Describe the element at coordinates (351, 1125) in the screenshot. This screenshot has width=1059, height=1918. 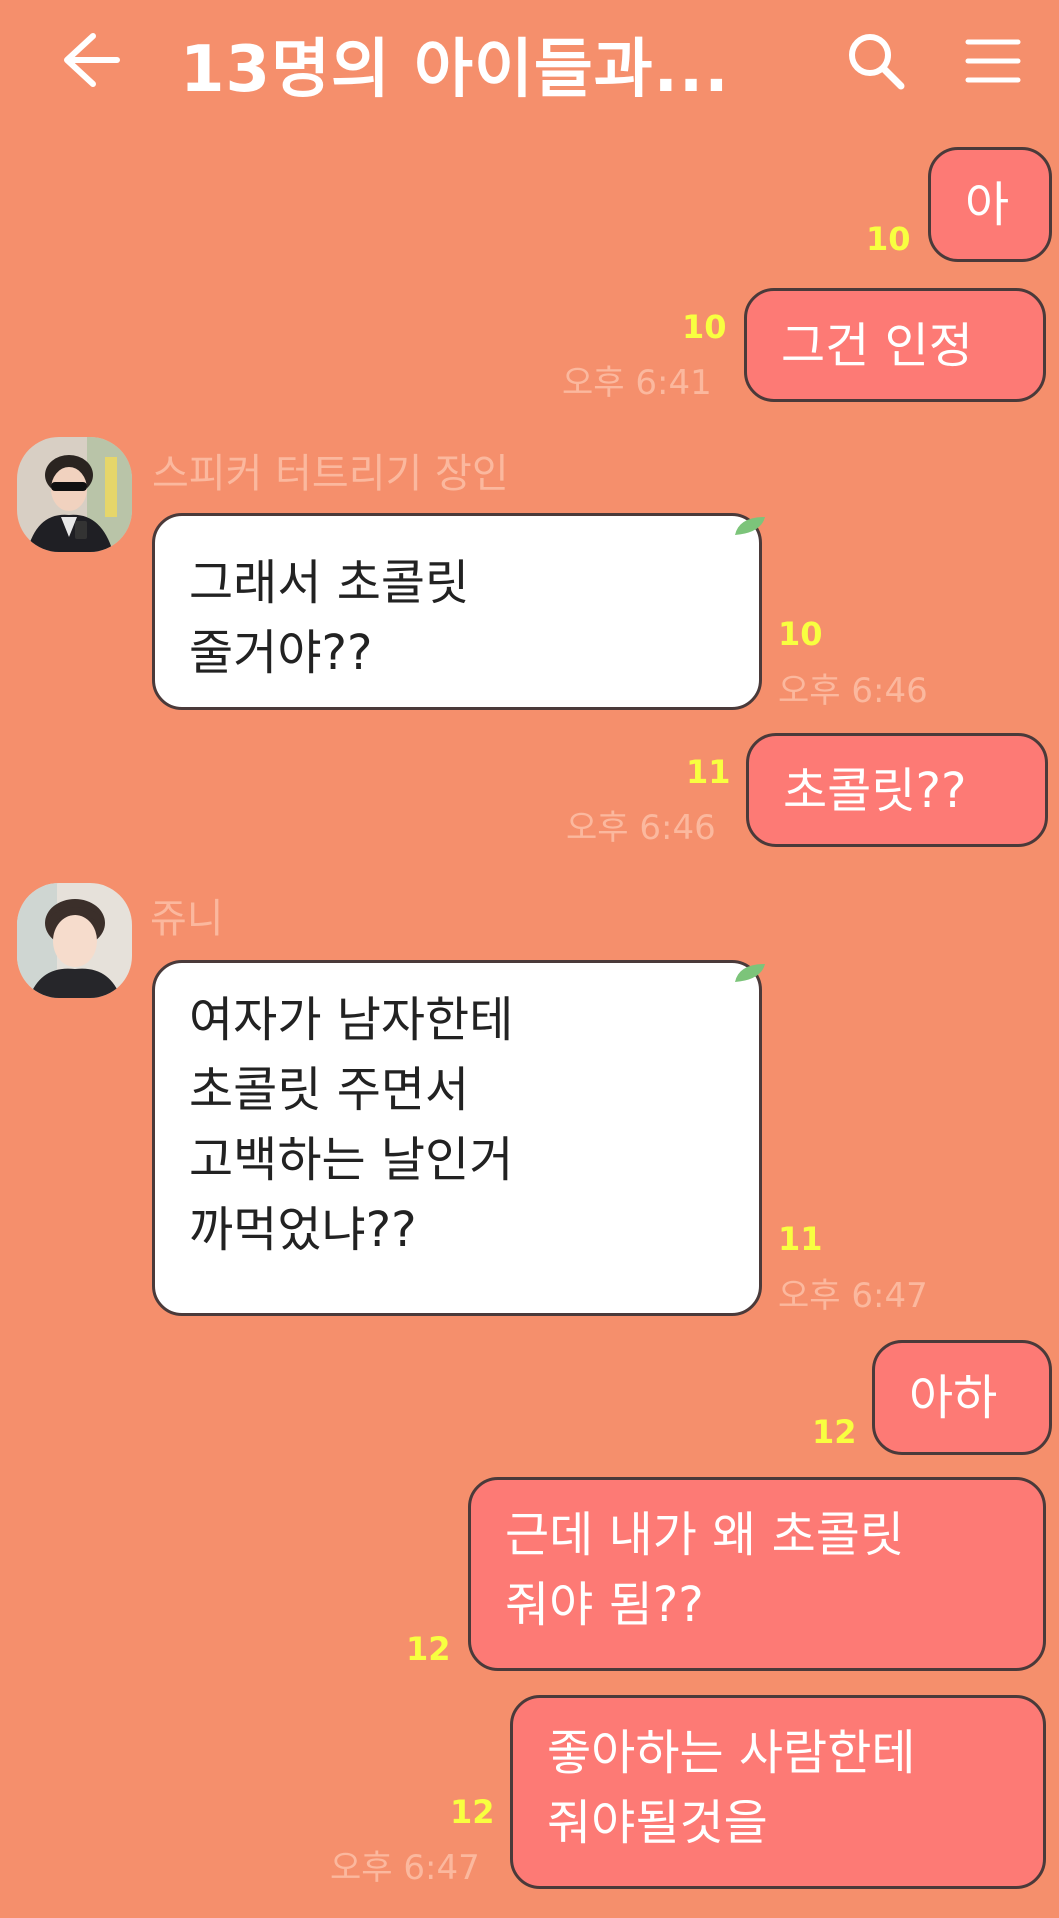
I see `message-text: 여자가 남자한테 초콜릿 주면서 고백하는 날인거 까먹었냐??` at that location.